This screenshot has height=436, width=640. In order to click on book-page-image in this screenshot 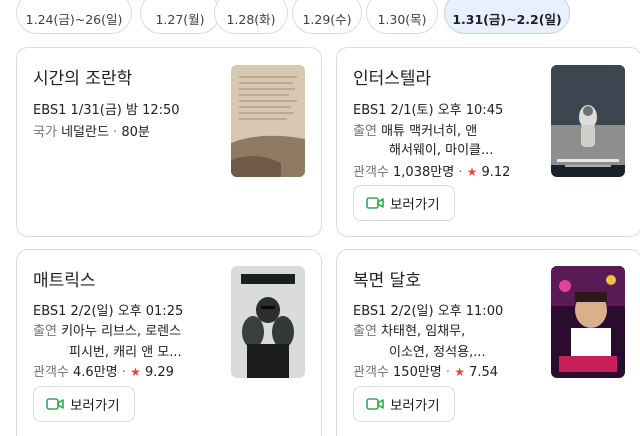, I will do `click(268, 121)`.